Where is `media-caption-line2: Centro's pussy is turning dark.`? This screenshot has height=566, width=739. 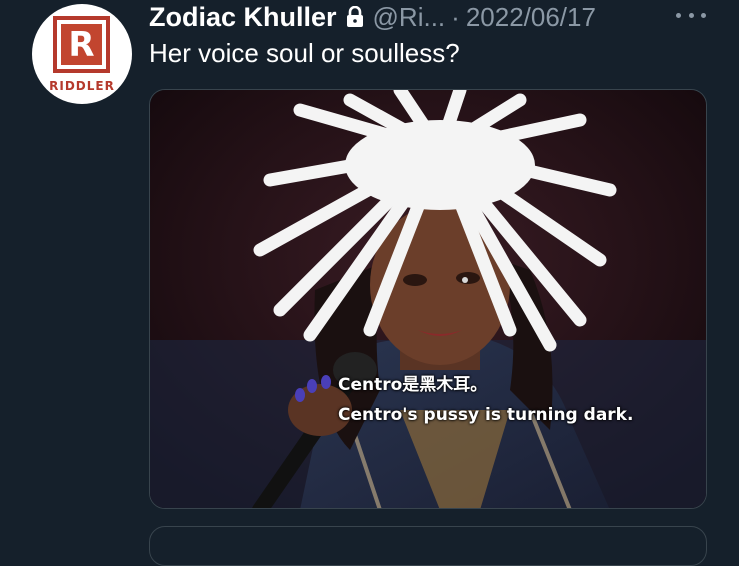
media-caption-line2: Centro's pussy is turning dark. is located at coordinates (486, 415).